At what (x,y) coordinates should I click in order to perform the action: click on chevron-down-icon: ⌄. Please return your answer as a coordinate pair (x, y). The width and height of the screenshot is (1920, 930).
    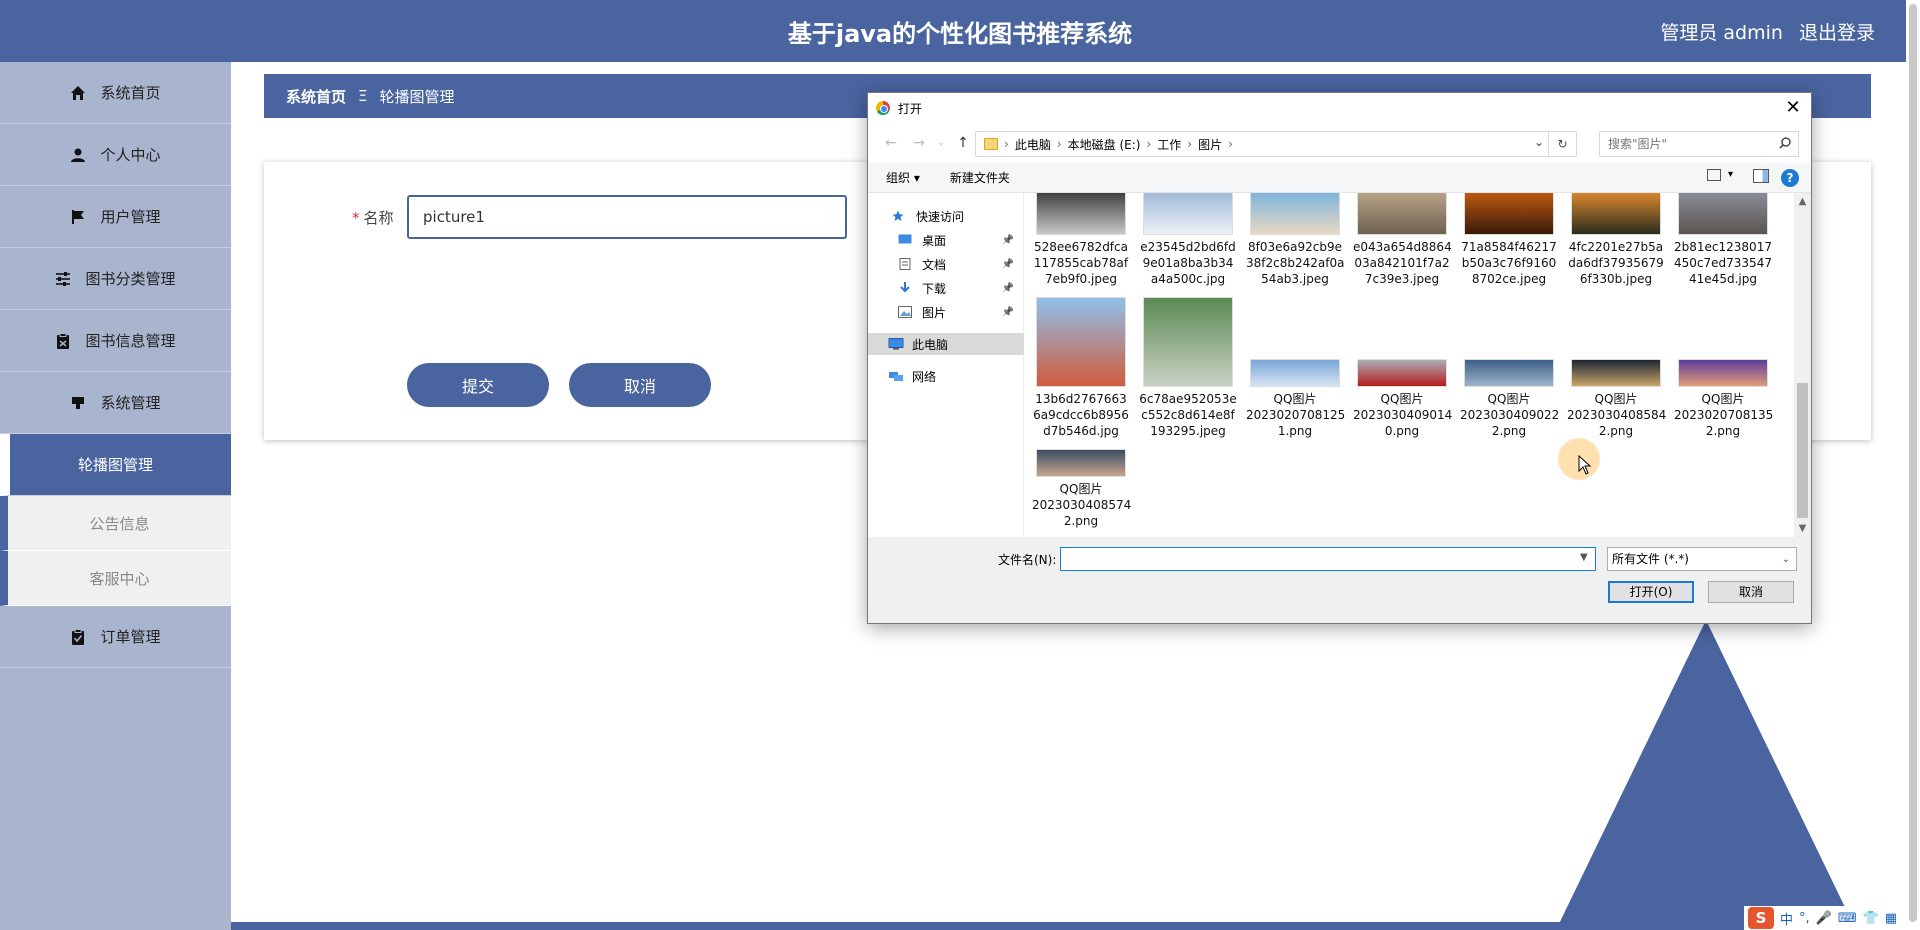
    Looking at the image, I should click on (1539, 142).